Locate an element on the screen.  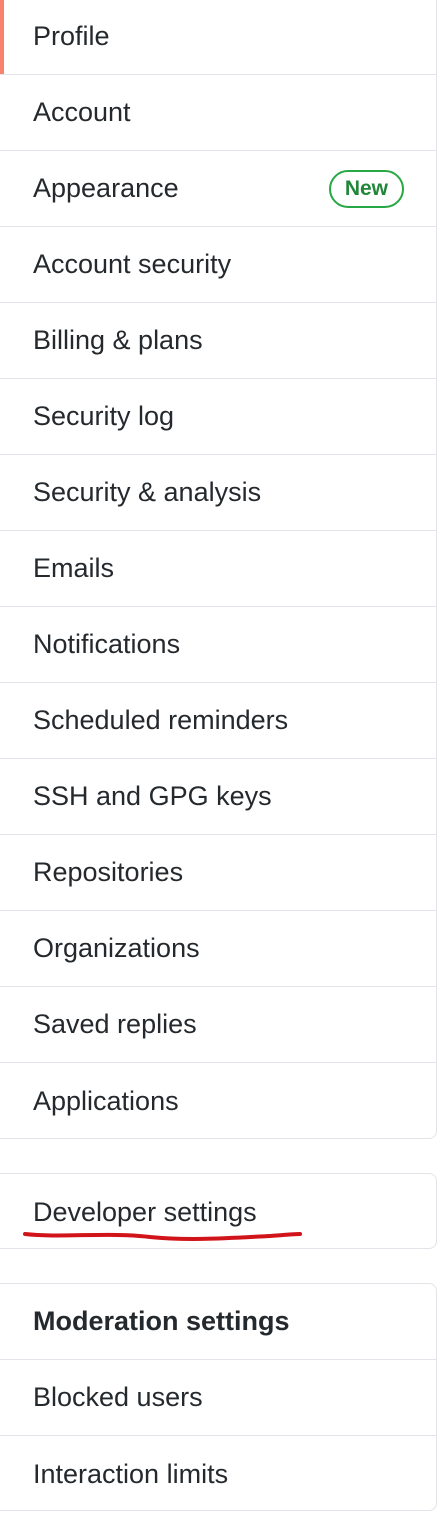
menu-item-label: Security & analysis is located at coordinates (147, 492).